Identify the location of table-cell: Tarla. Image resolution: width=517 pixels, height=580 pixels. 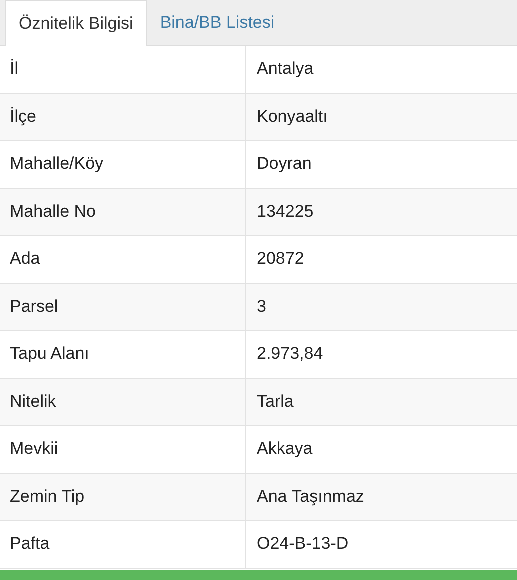
(381, 401).